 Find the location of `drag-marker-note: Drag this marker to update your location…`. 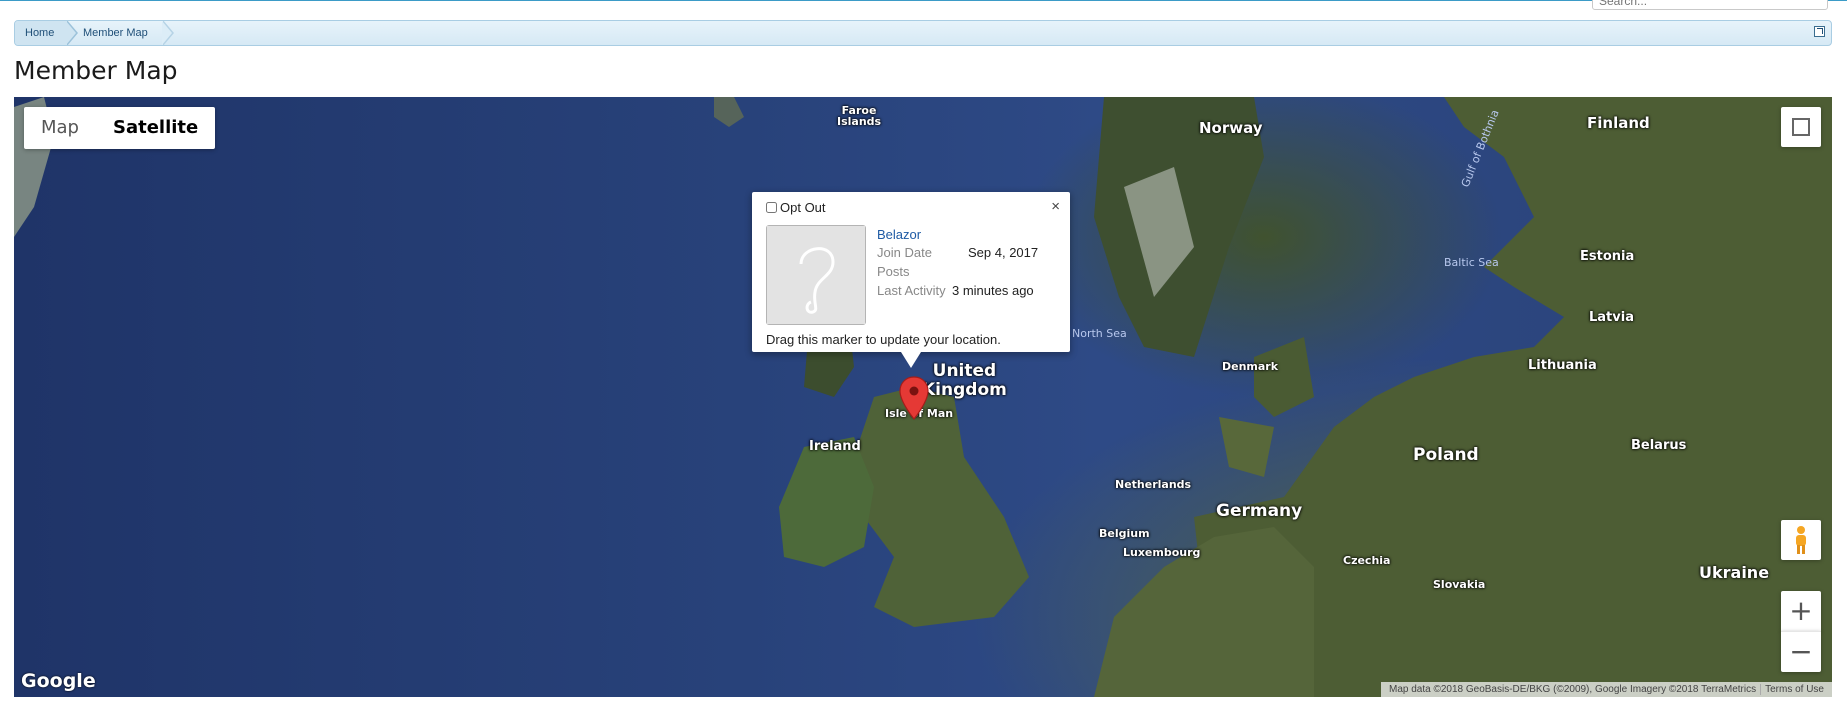

drag-marker-note: Drag this marker to update your location… is located at coordinates (883, 339).